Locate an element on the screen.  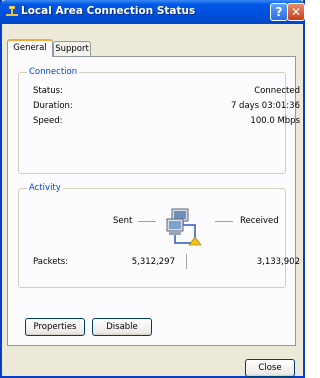
network-computers-icon is located at coordinates (184, 227).